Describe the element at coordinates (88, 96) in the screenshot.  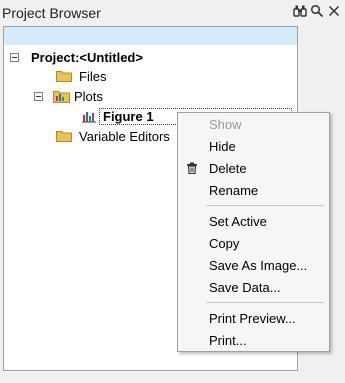
I see `tree-node-label: Plots` at that location.